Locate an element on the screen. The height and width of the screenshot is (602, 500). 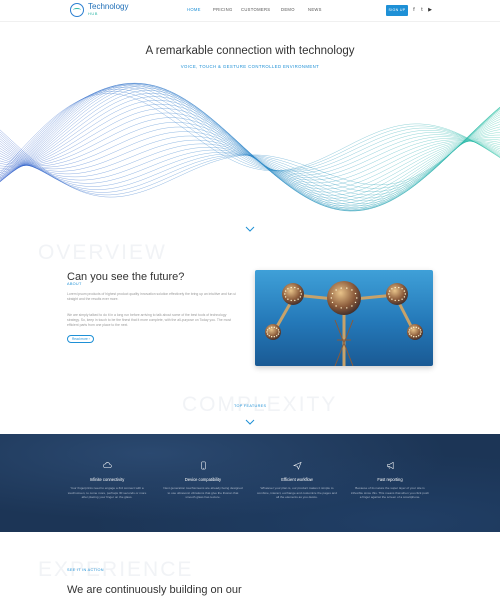
feature-title: Device compatibility is located at coordinates (203, 479).